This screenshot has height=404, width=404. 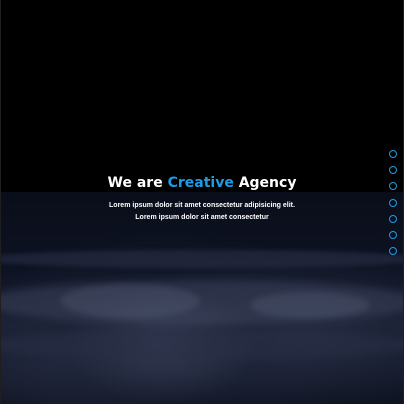 What do you see at coordinates (202, 217) in the screenshot?
I see `hero-subtitle-line-2: Lorem ipsum dolor sit amet consectetur` at bounding box center [202, 217].